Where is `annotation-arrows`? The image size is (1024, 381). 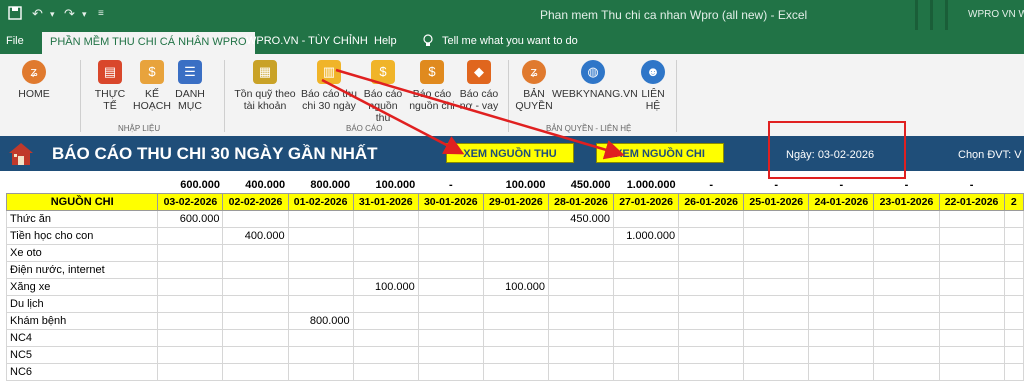 annotation-arrows is located at coordinates (473, 114).